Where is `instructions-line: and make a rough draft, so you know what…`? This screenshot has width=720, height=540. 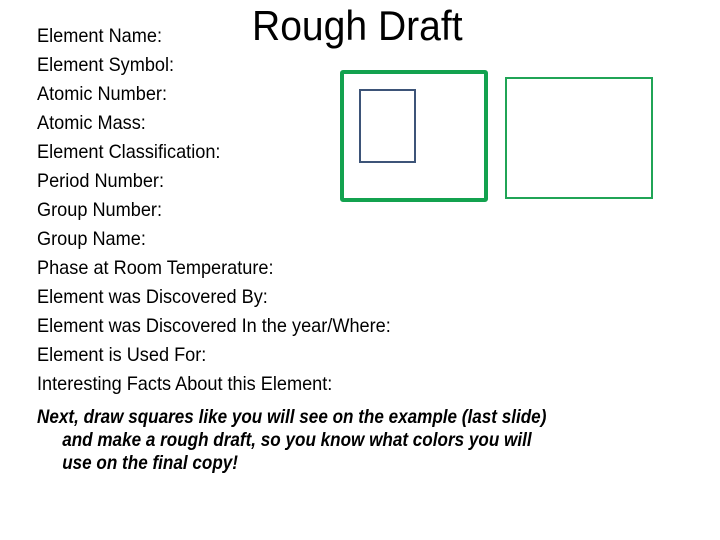 instructions-line: and make a rough draft, so you know what… is located at coordinates (297, 440).